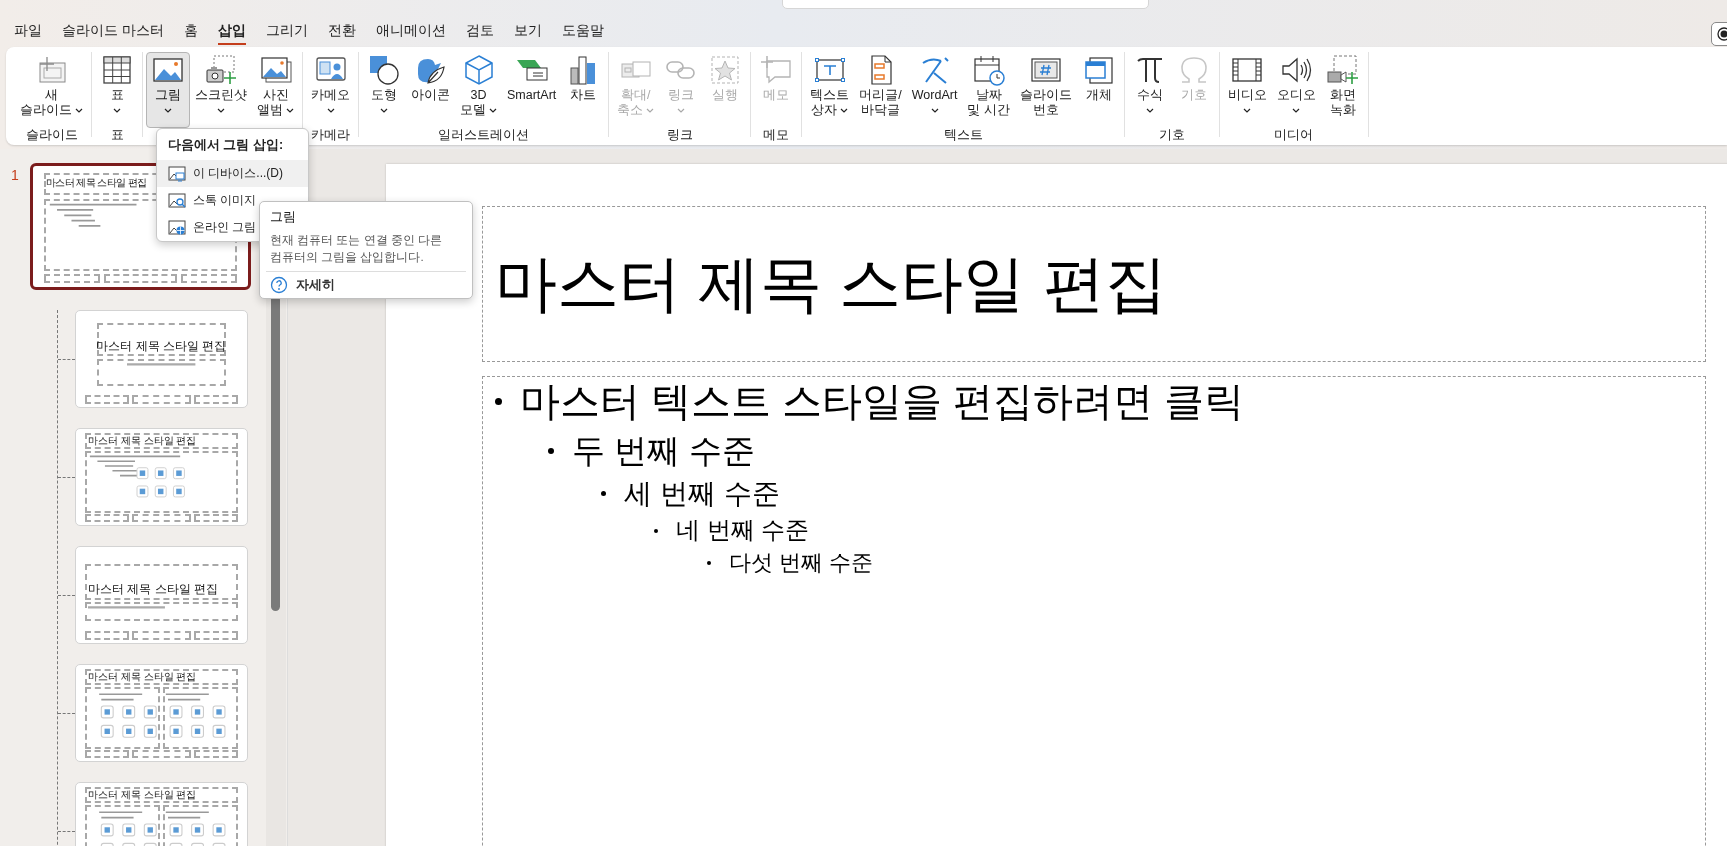 This screenshot has height=846, width=1727. I want to click on ribbon-button: SmartArt, so click(532, 90).